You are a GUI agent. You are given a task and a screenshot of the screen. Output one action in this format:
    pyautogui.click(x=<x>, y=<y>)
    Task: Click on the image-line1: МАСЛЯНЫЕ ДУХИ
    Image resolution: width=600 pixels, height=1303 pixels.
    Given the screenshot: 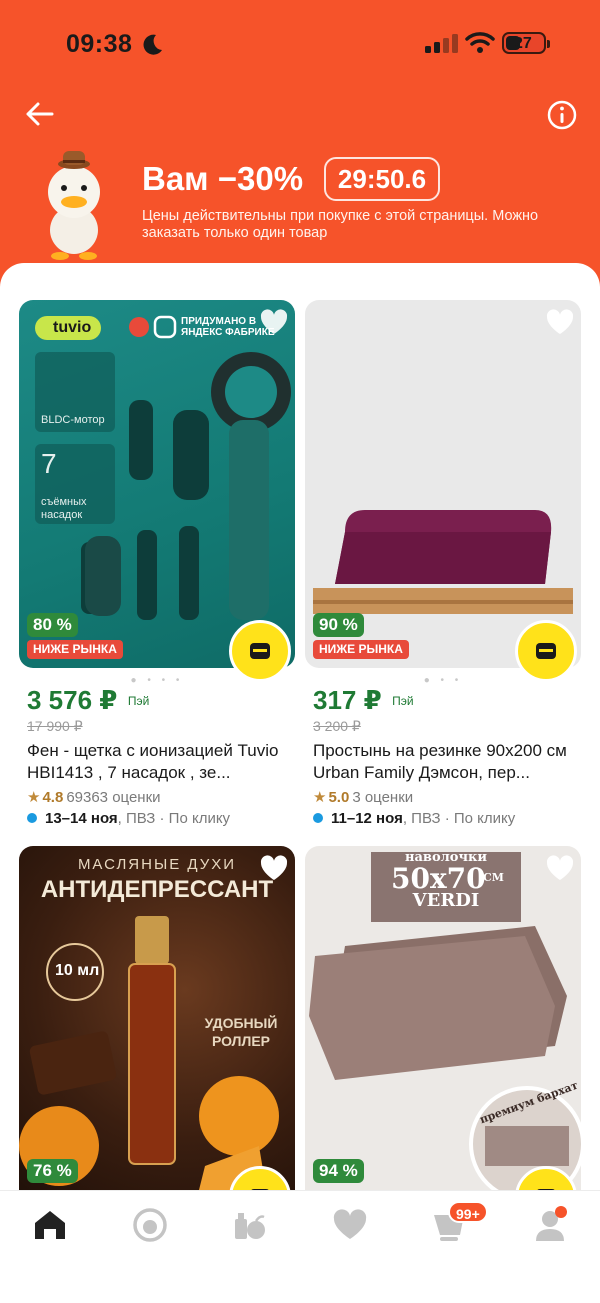 What is the action you would take?
    pyautogui.click(x=157, y=864)
    